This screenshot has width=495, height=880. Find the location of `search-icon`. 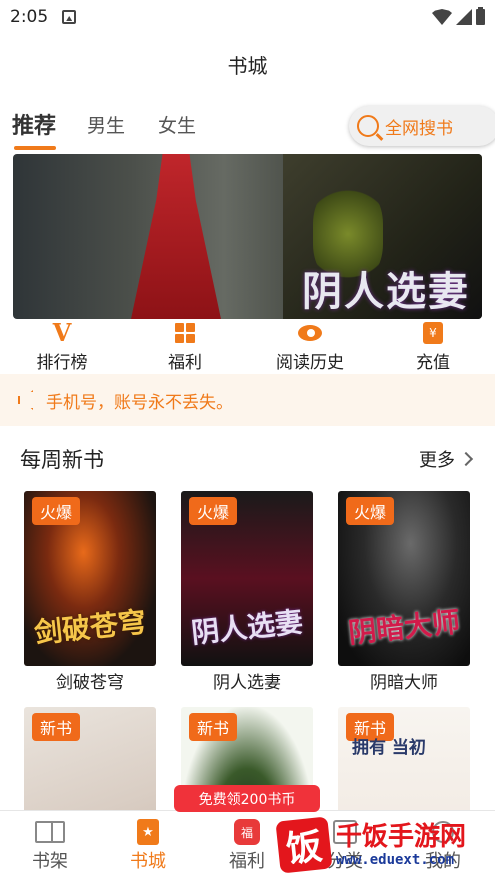

search-icon is located at coordinates (368, 126).